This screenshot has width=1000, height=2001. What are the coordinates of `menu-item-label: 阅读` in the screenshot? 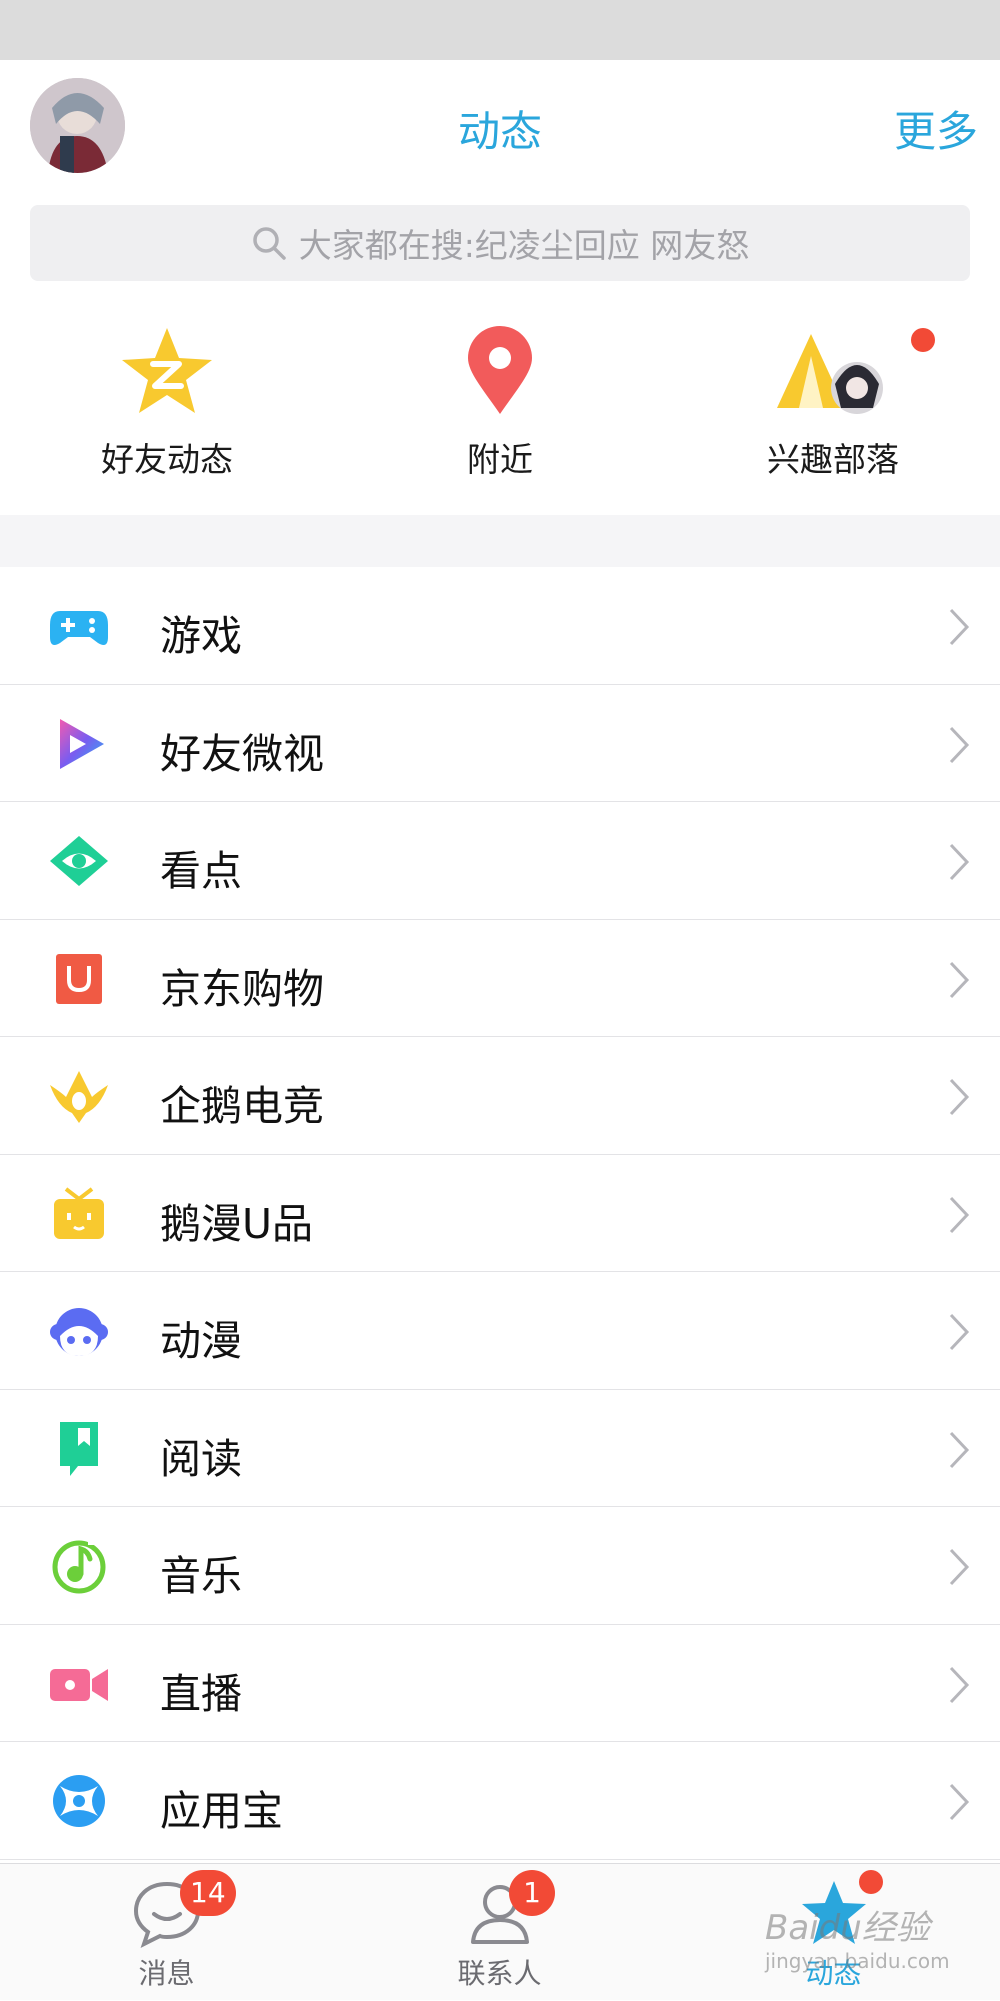 It's located at (201, 1458).